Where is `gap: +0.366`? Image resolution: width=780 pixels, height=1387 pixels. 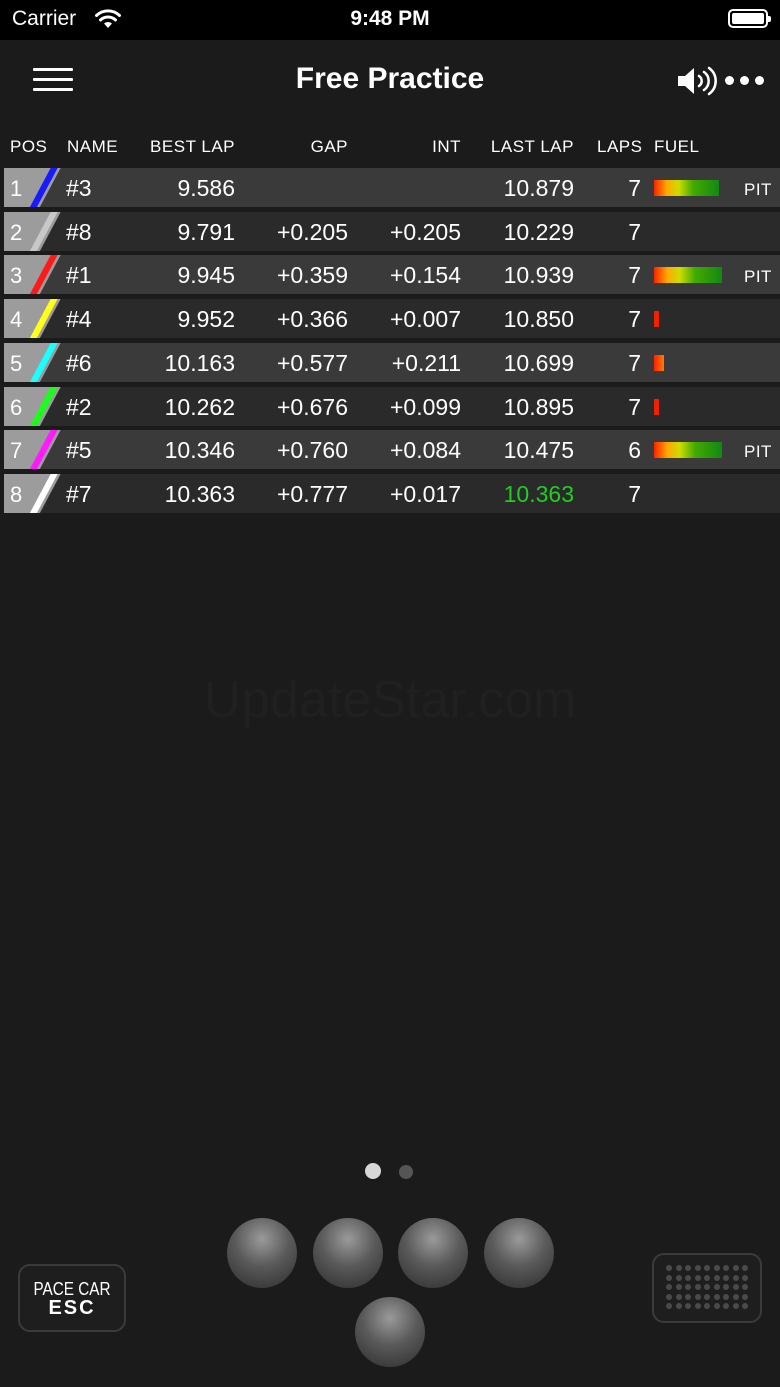 gap: +0.366 is located at coordinates (312, 319).